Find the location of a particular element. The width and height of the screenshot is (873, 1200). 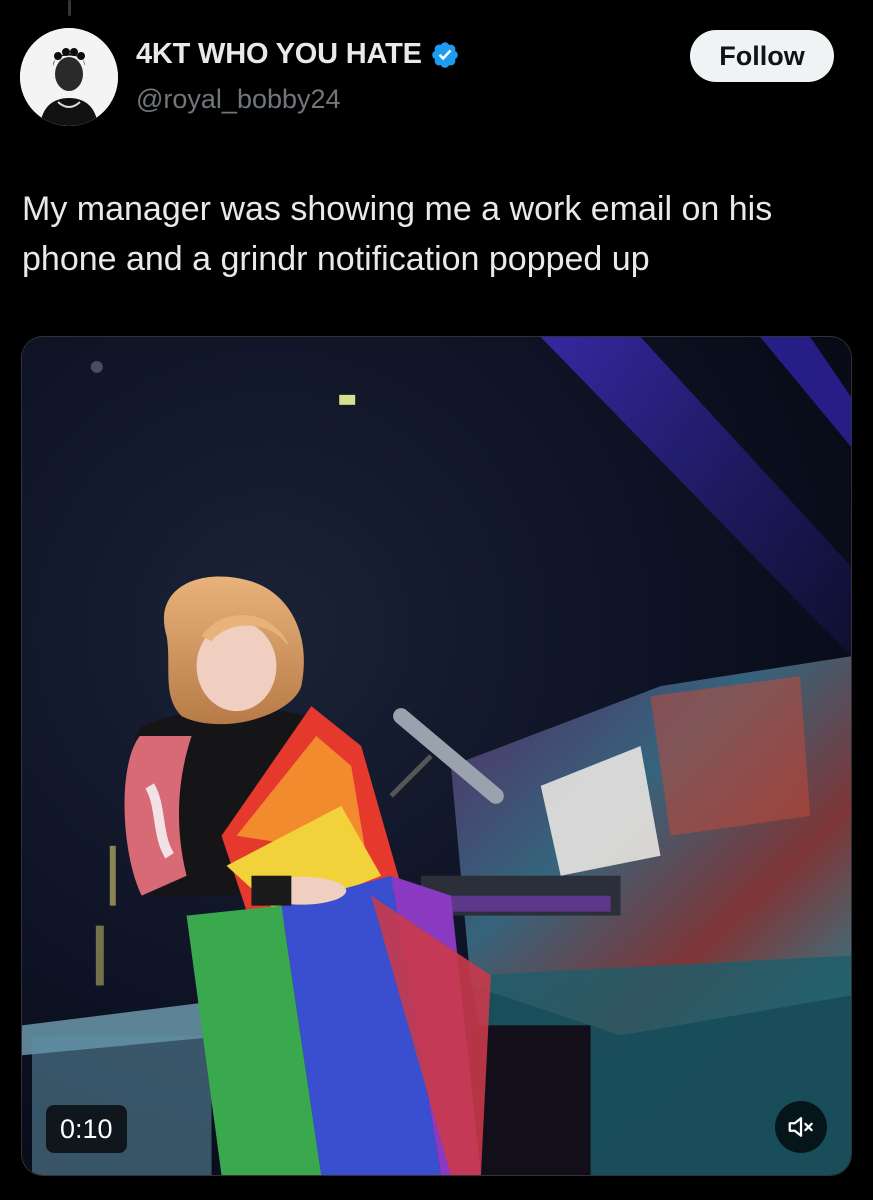

video-duration: 0:10 is located at coordinates (86, 1129).